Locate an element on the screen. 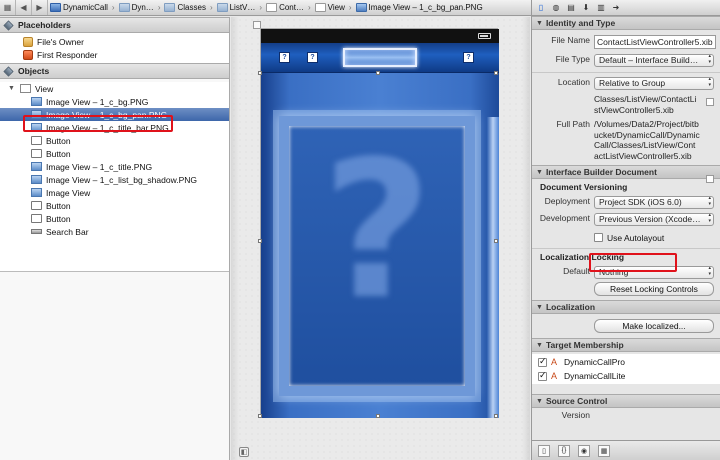 Image resolution: width=720 pixels, height=460 pixels. placeholders-header: Placeholders is located at coordinates (114, 25).